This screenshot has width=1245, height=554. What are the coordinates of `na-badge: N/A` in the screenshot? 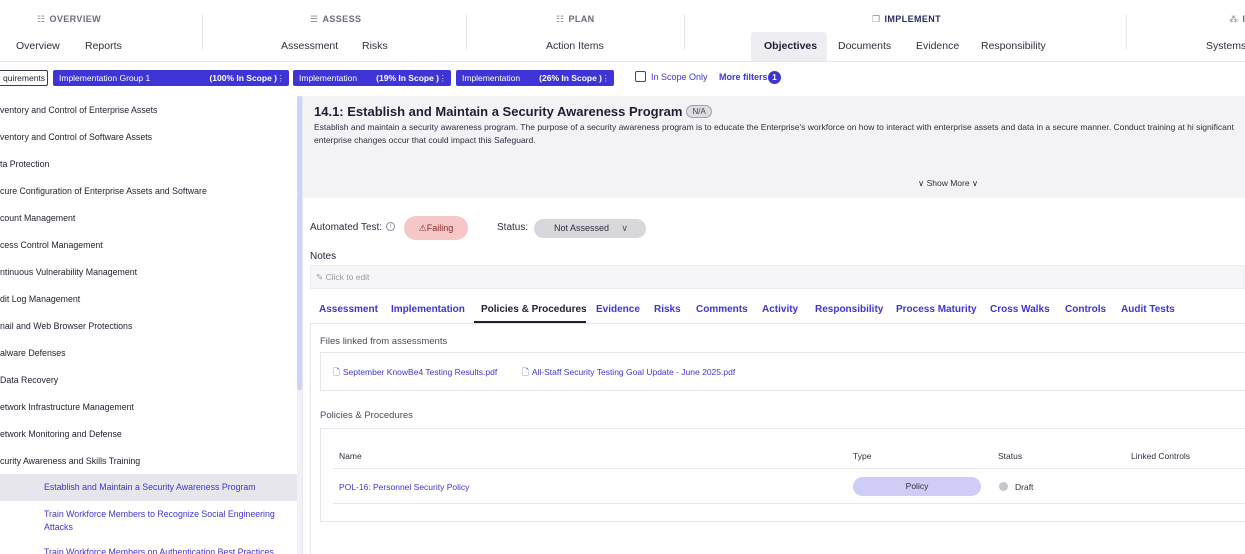 It's located at (699, 111).